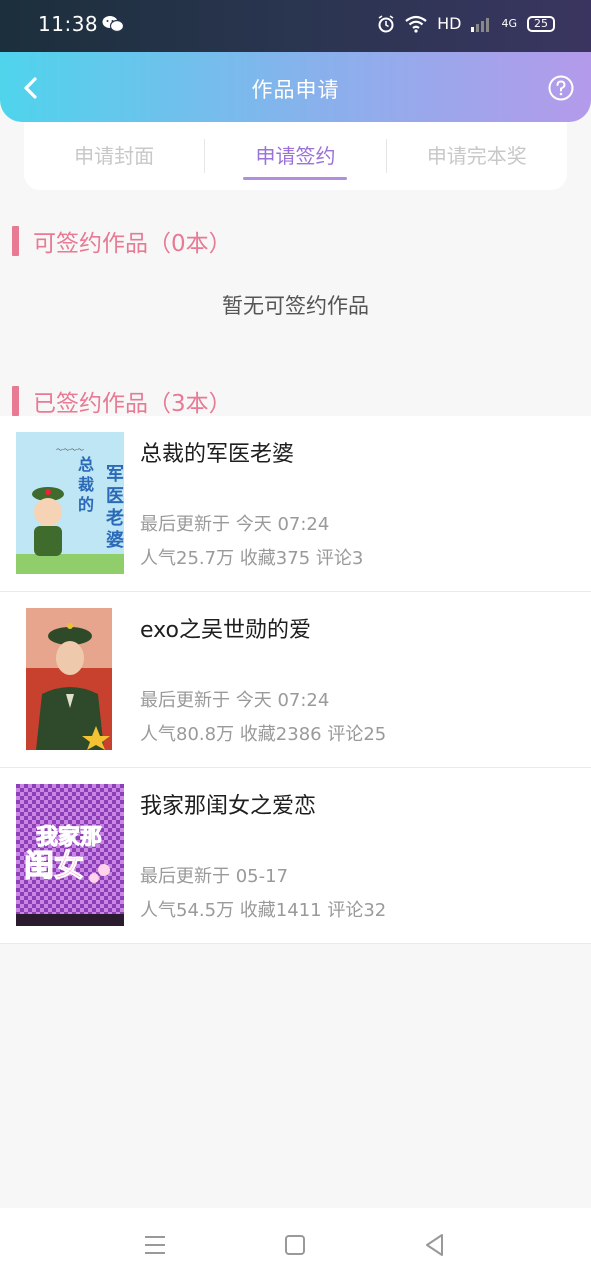 The height and width of the screenshot is (1280, 591). I want to click on signal-icon, so click(480, 24).